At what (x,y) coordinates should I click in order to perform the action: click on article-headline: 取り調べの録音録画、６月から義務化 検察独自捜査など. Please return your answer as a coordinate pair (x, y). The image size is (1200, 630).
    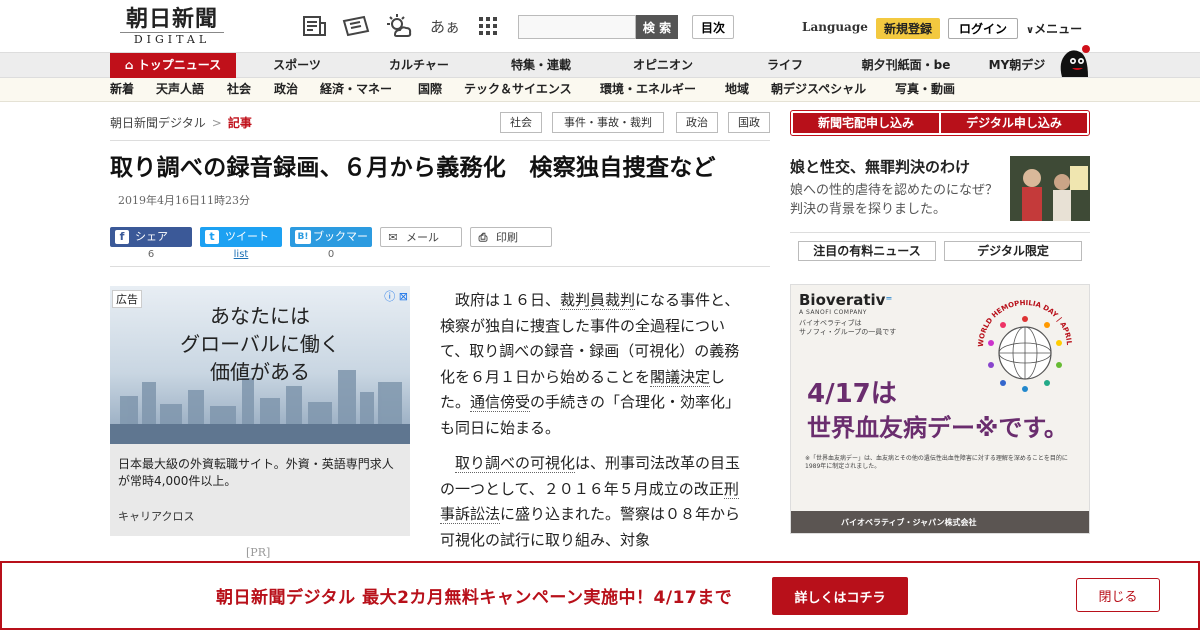
    Looking at the image, I should click on (413, 168).